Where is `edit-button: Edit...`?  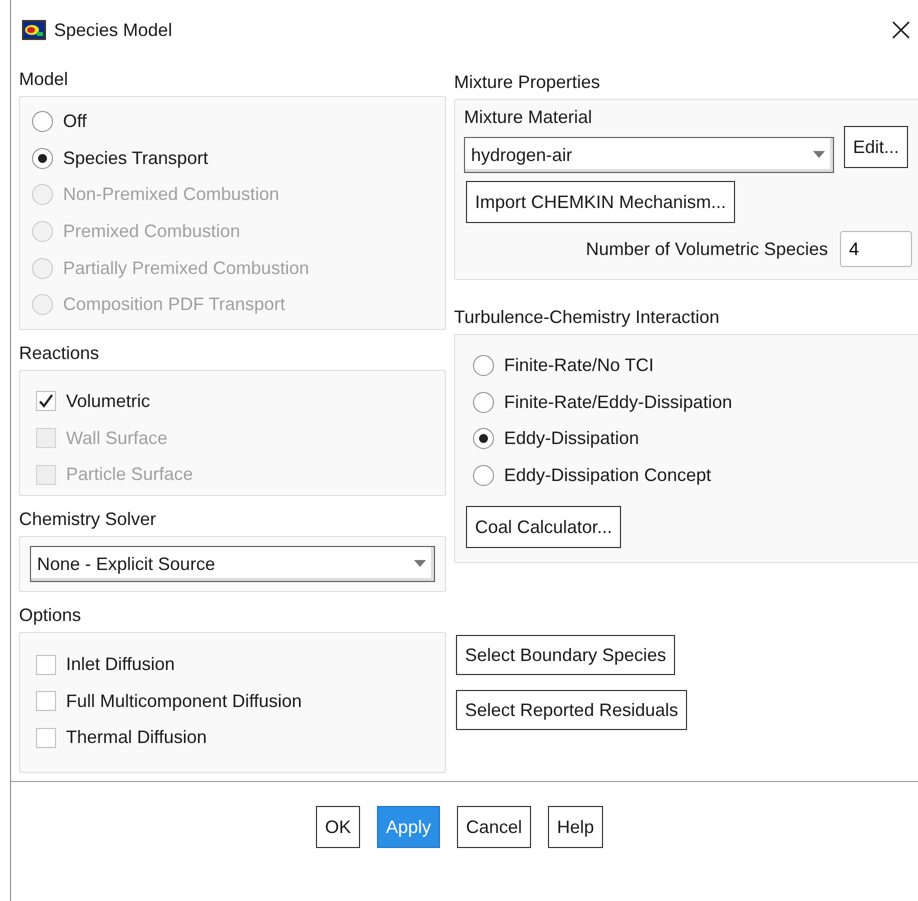
edit-button: Edit... is located at coordinates (876, 147).